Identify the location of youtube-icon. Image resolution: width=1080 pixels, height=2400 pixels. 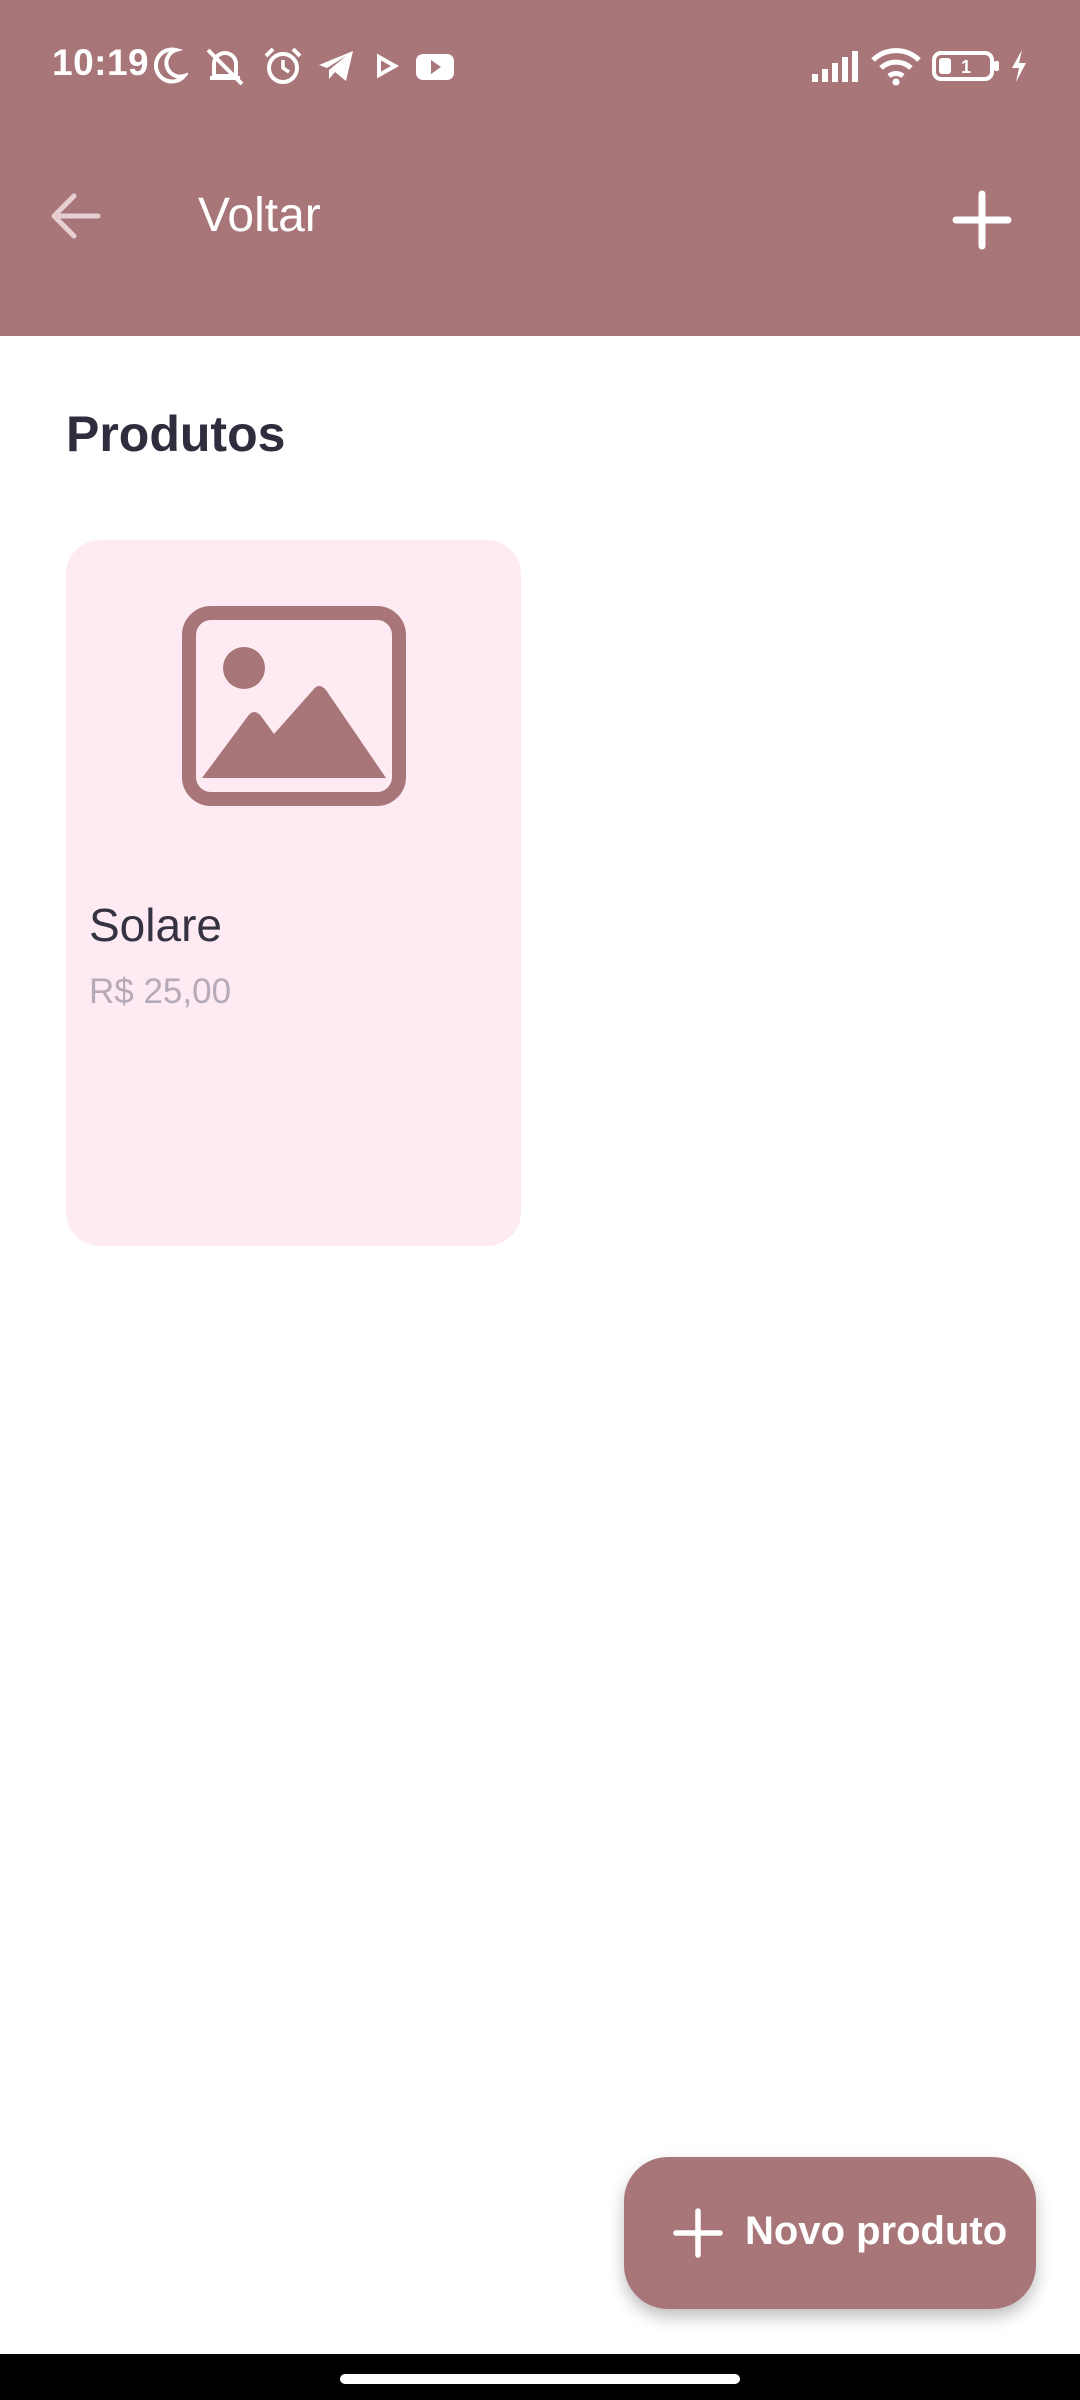
(435, 67).